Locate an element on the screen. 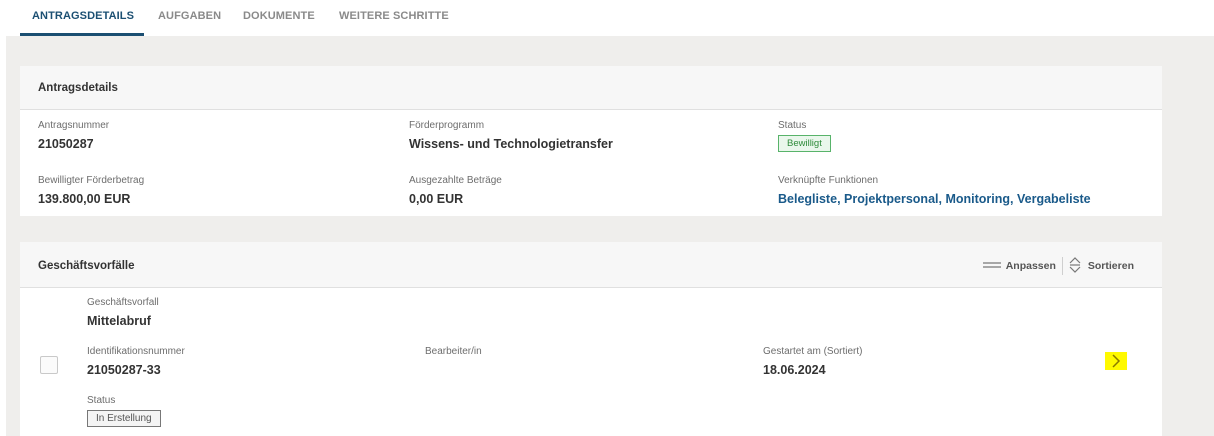 Image resolution: width=1214 pixels, height=436 pixels. open-item-button is located at coordinates (1116, 361).